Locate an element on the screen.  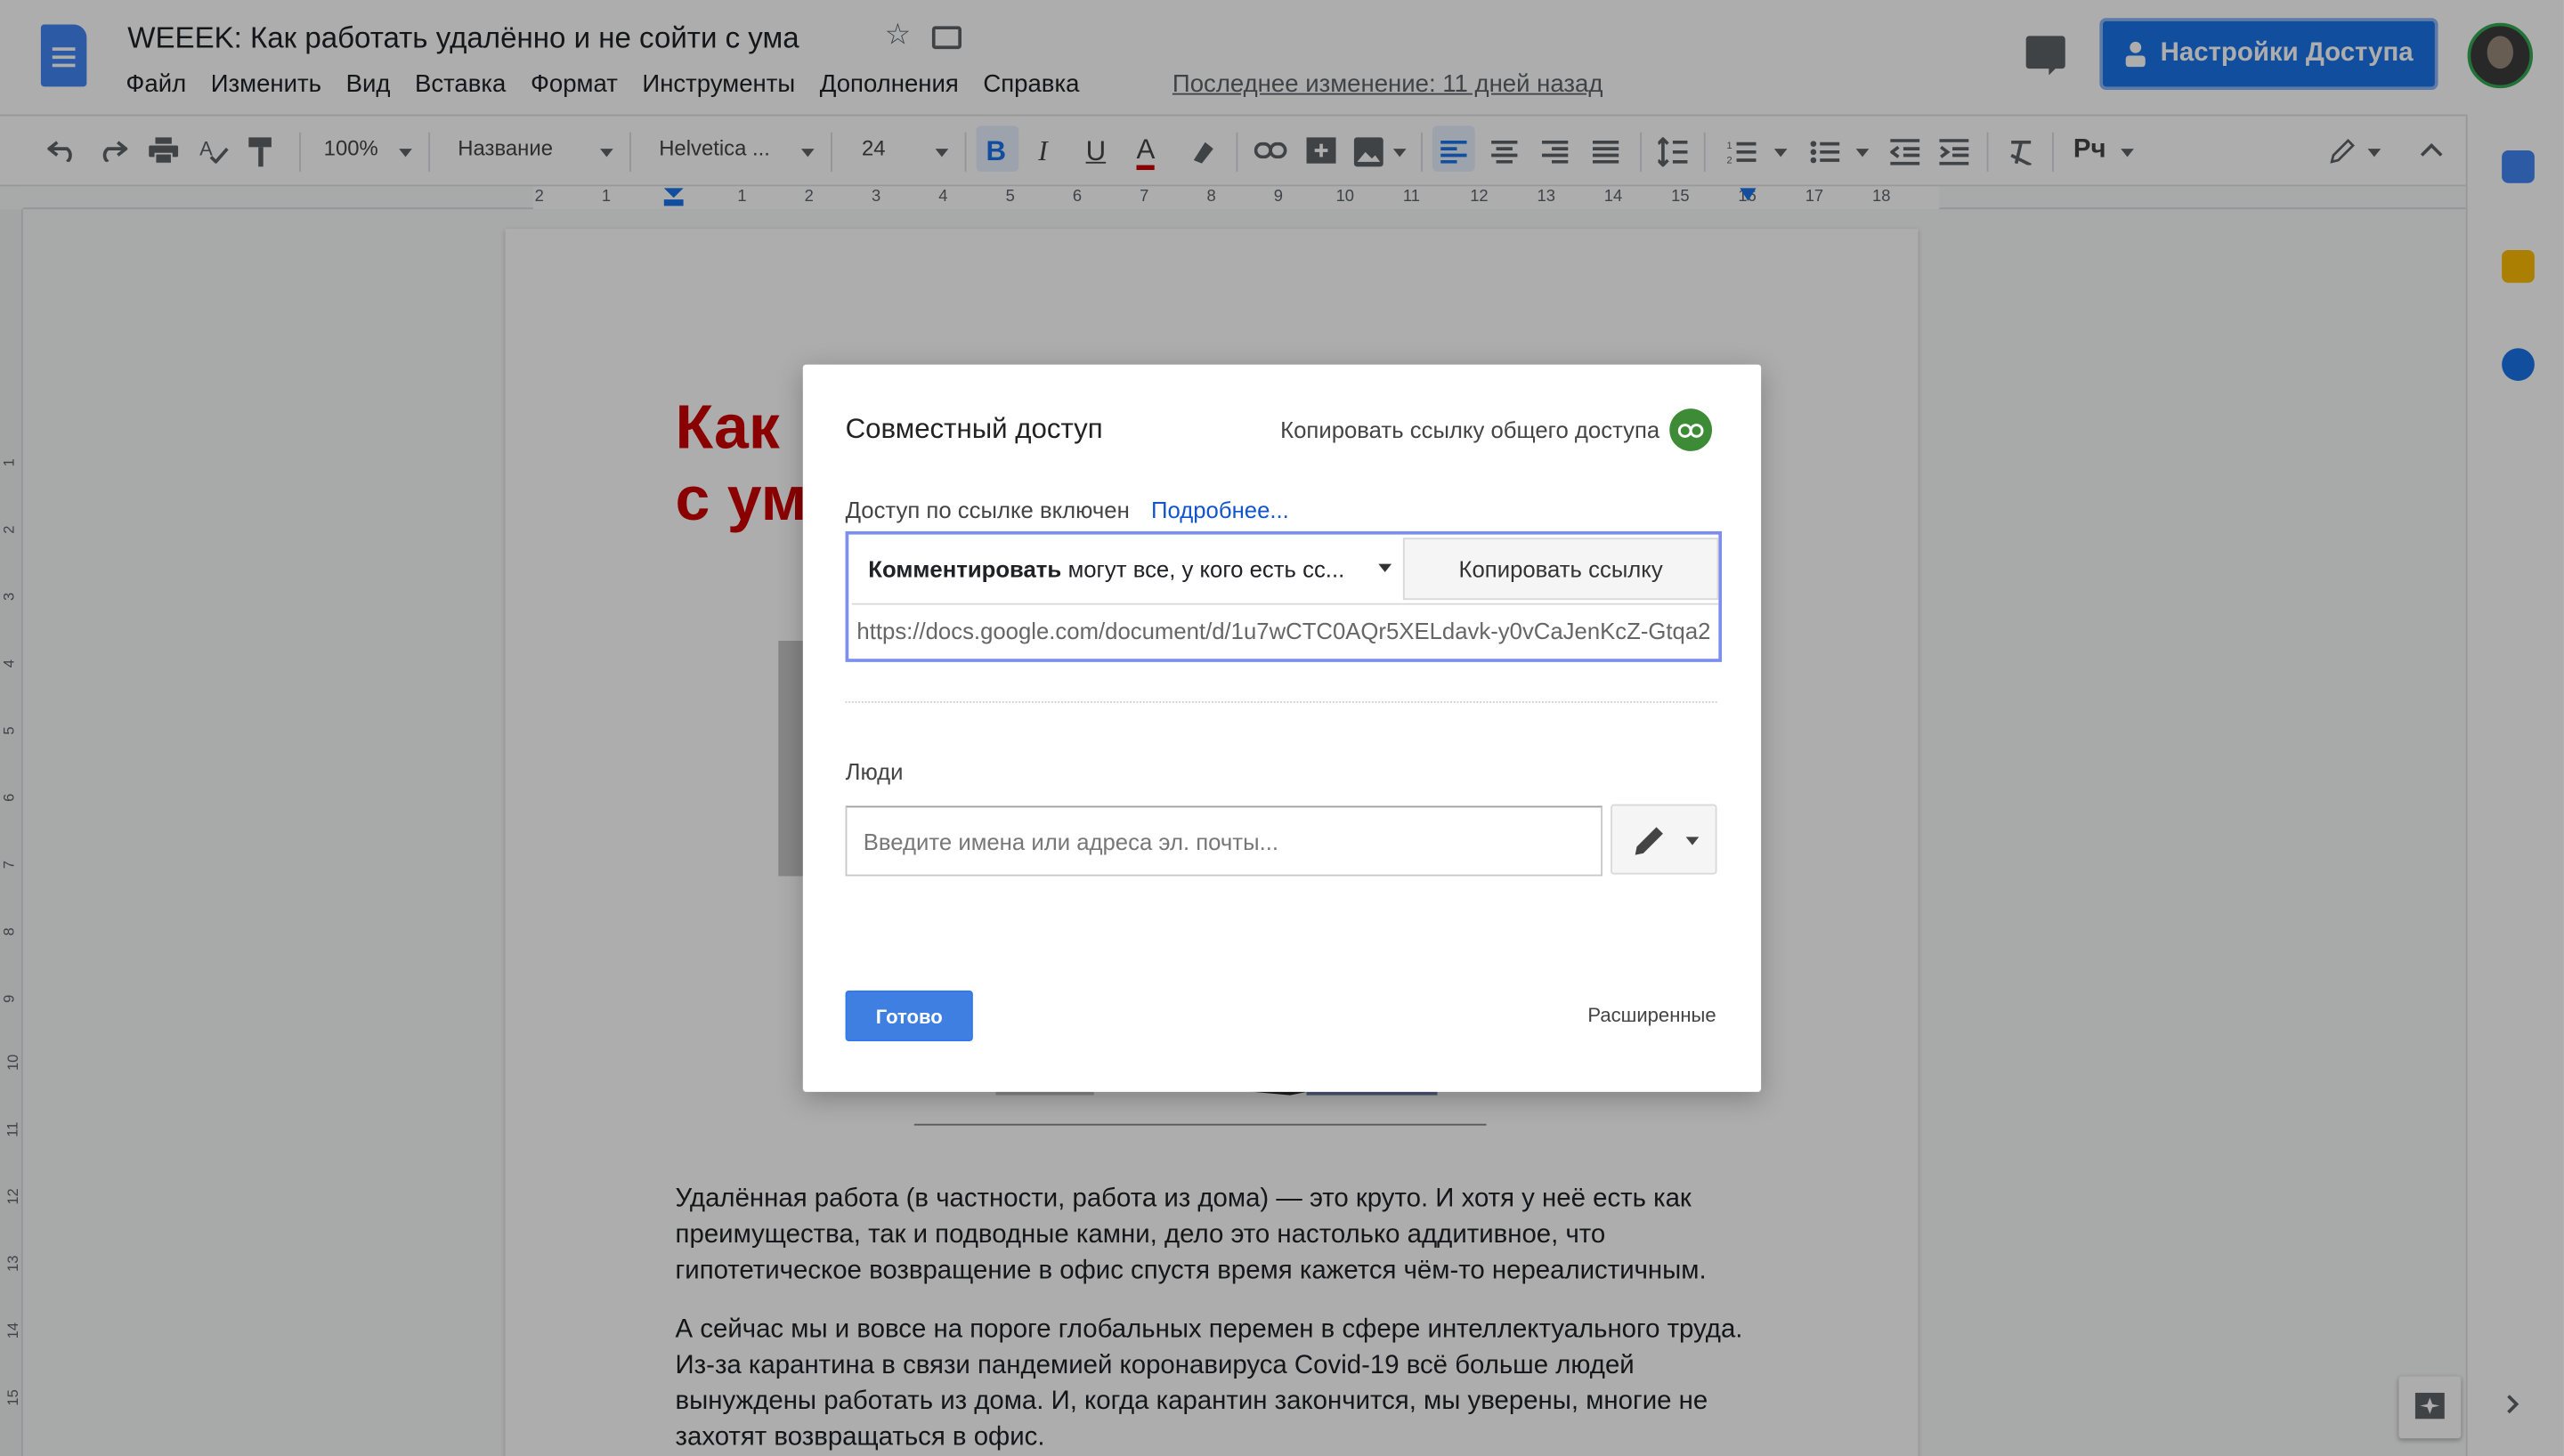
permission-level: Комментировать is located at coordinates (965, 568).